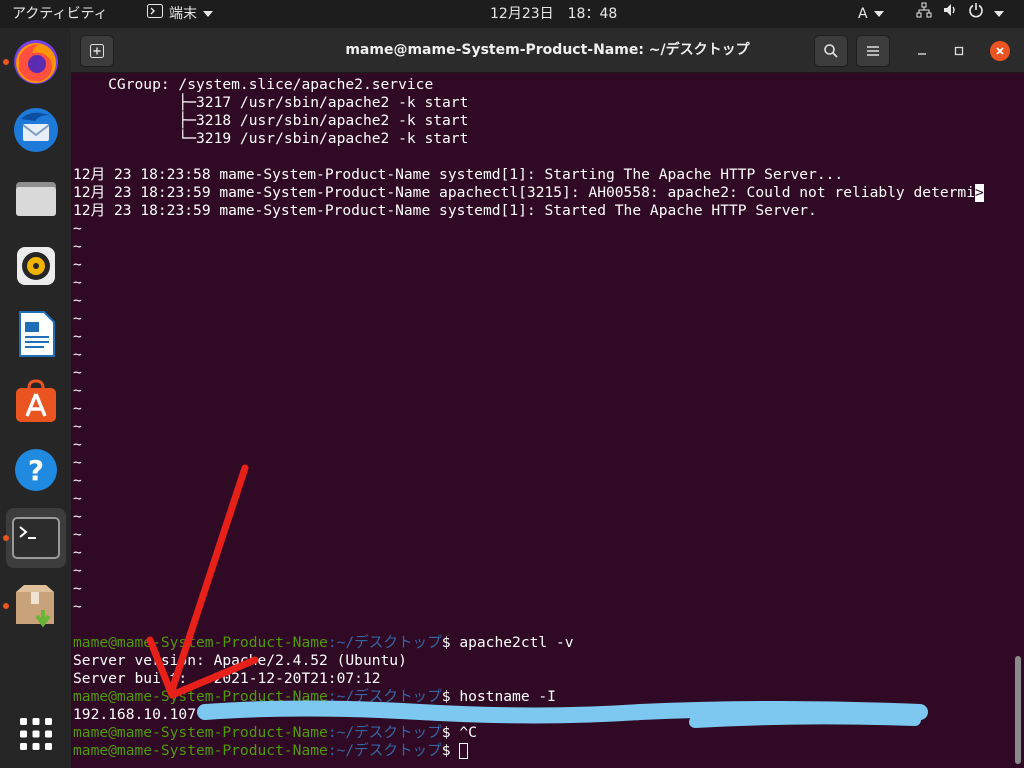  What do you see at coordinates (155, 14) in the screenshot?
I see `terminal-small-icon` at bounding box center [155, 14].